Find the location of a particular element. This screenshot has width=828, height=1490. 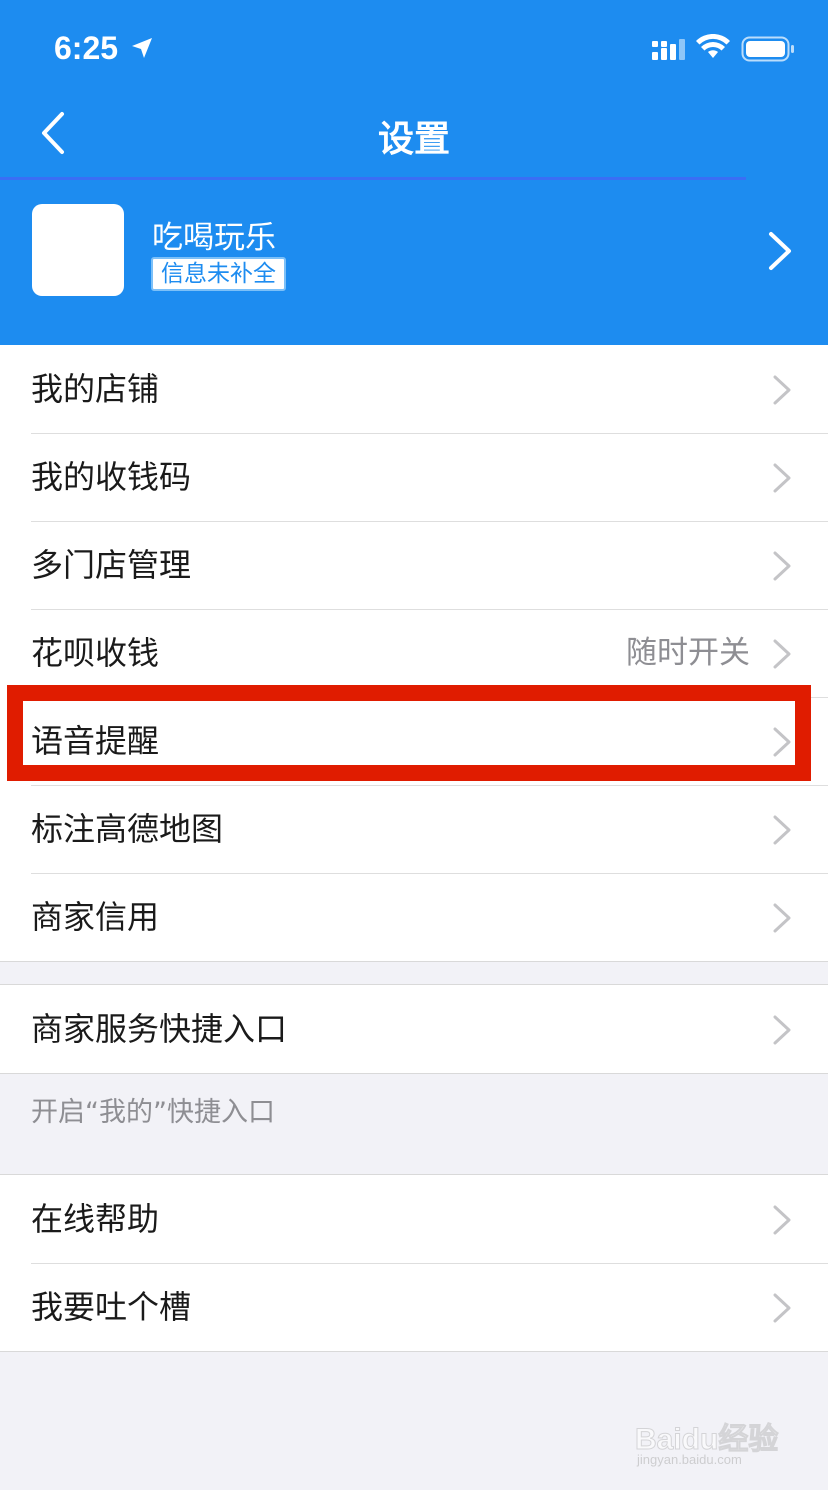

row-label: 在线帮助 is located at coordinates (95, 1219).